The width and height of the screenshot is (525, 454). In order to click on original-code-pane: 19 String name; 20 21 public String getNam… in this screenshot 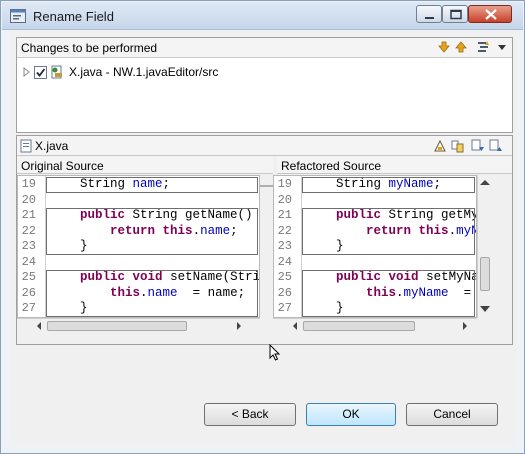, I will do `click(138, 246)`.